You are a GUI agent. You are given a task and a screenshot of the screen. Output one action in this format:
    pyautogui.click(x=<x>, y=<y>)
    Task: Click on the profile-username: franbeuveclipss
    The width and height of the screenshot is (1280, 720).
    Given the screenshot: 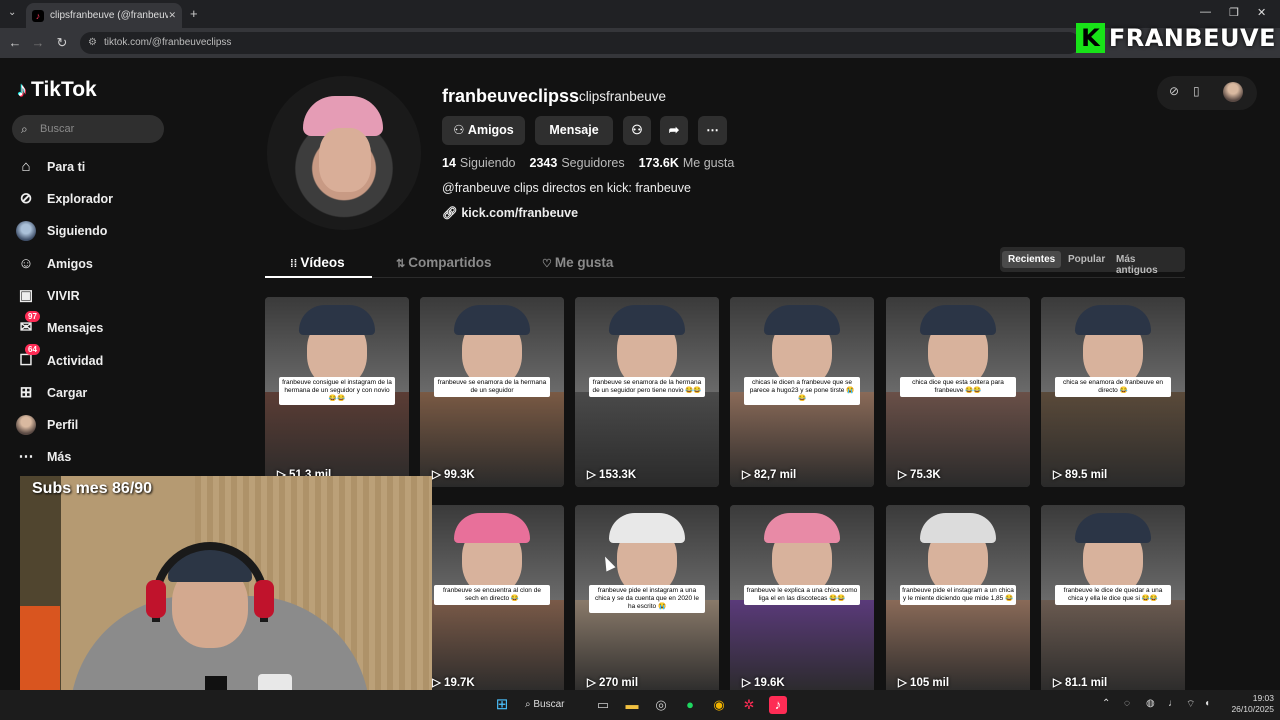 What is the action you would take?
    pyautogui.click(x=511, y=96)
    